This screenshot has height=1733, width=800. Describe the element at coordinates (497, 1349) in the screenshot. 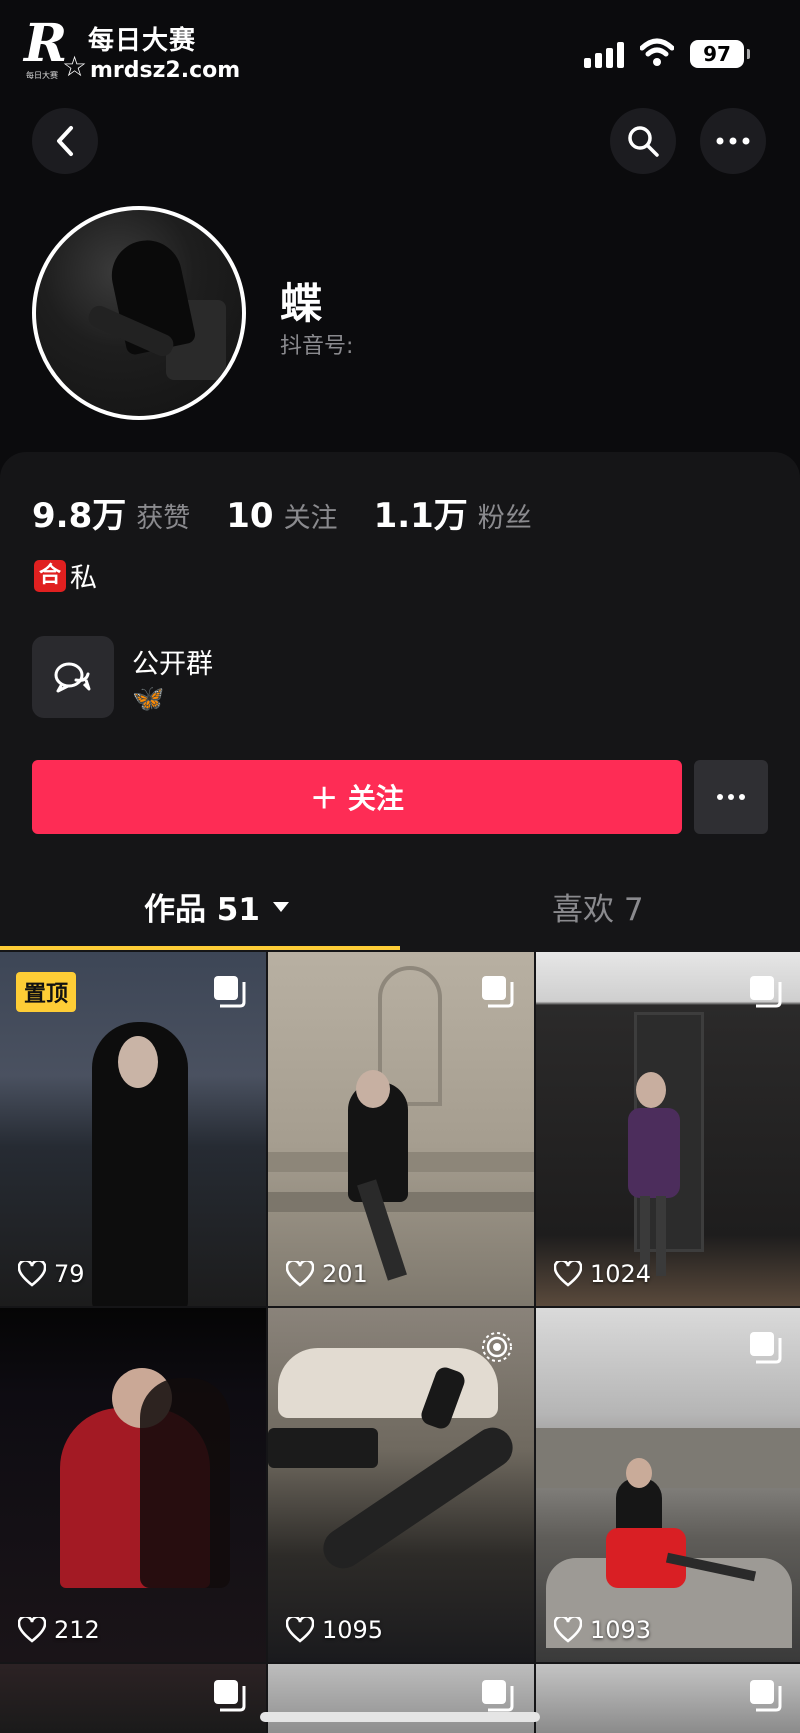

I see `live-photo-icon` at that location.